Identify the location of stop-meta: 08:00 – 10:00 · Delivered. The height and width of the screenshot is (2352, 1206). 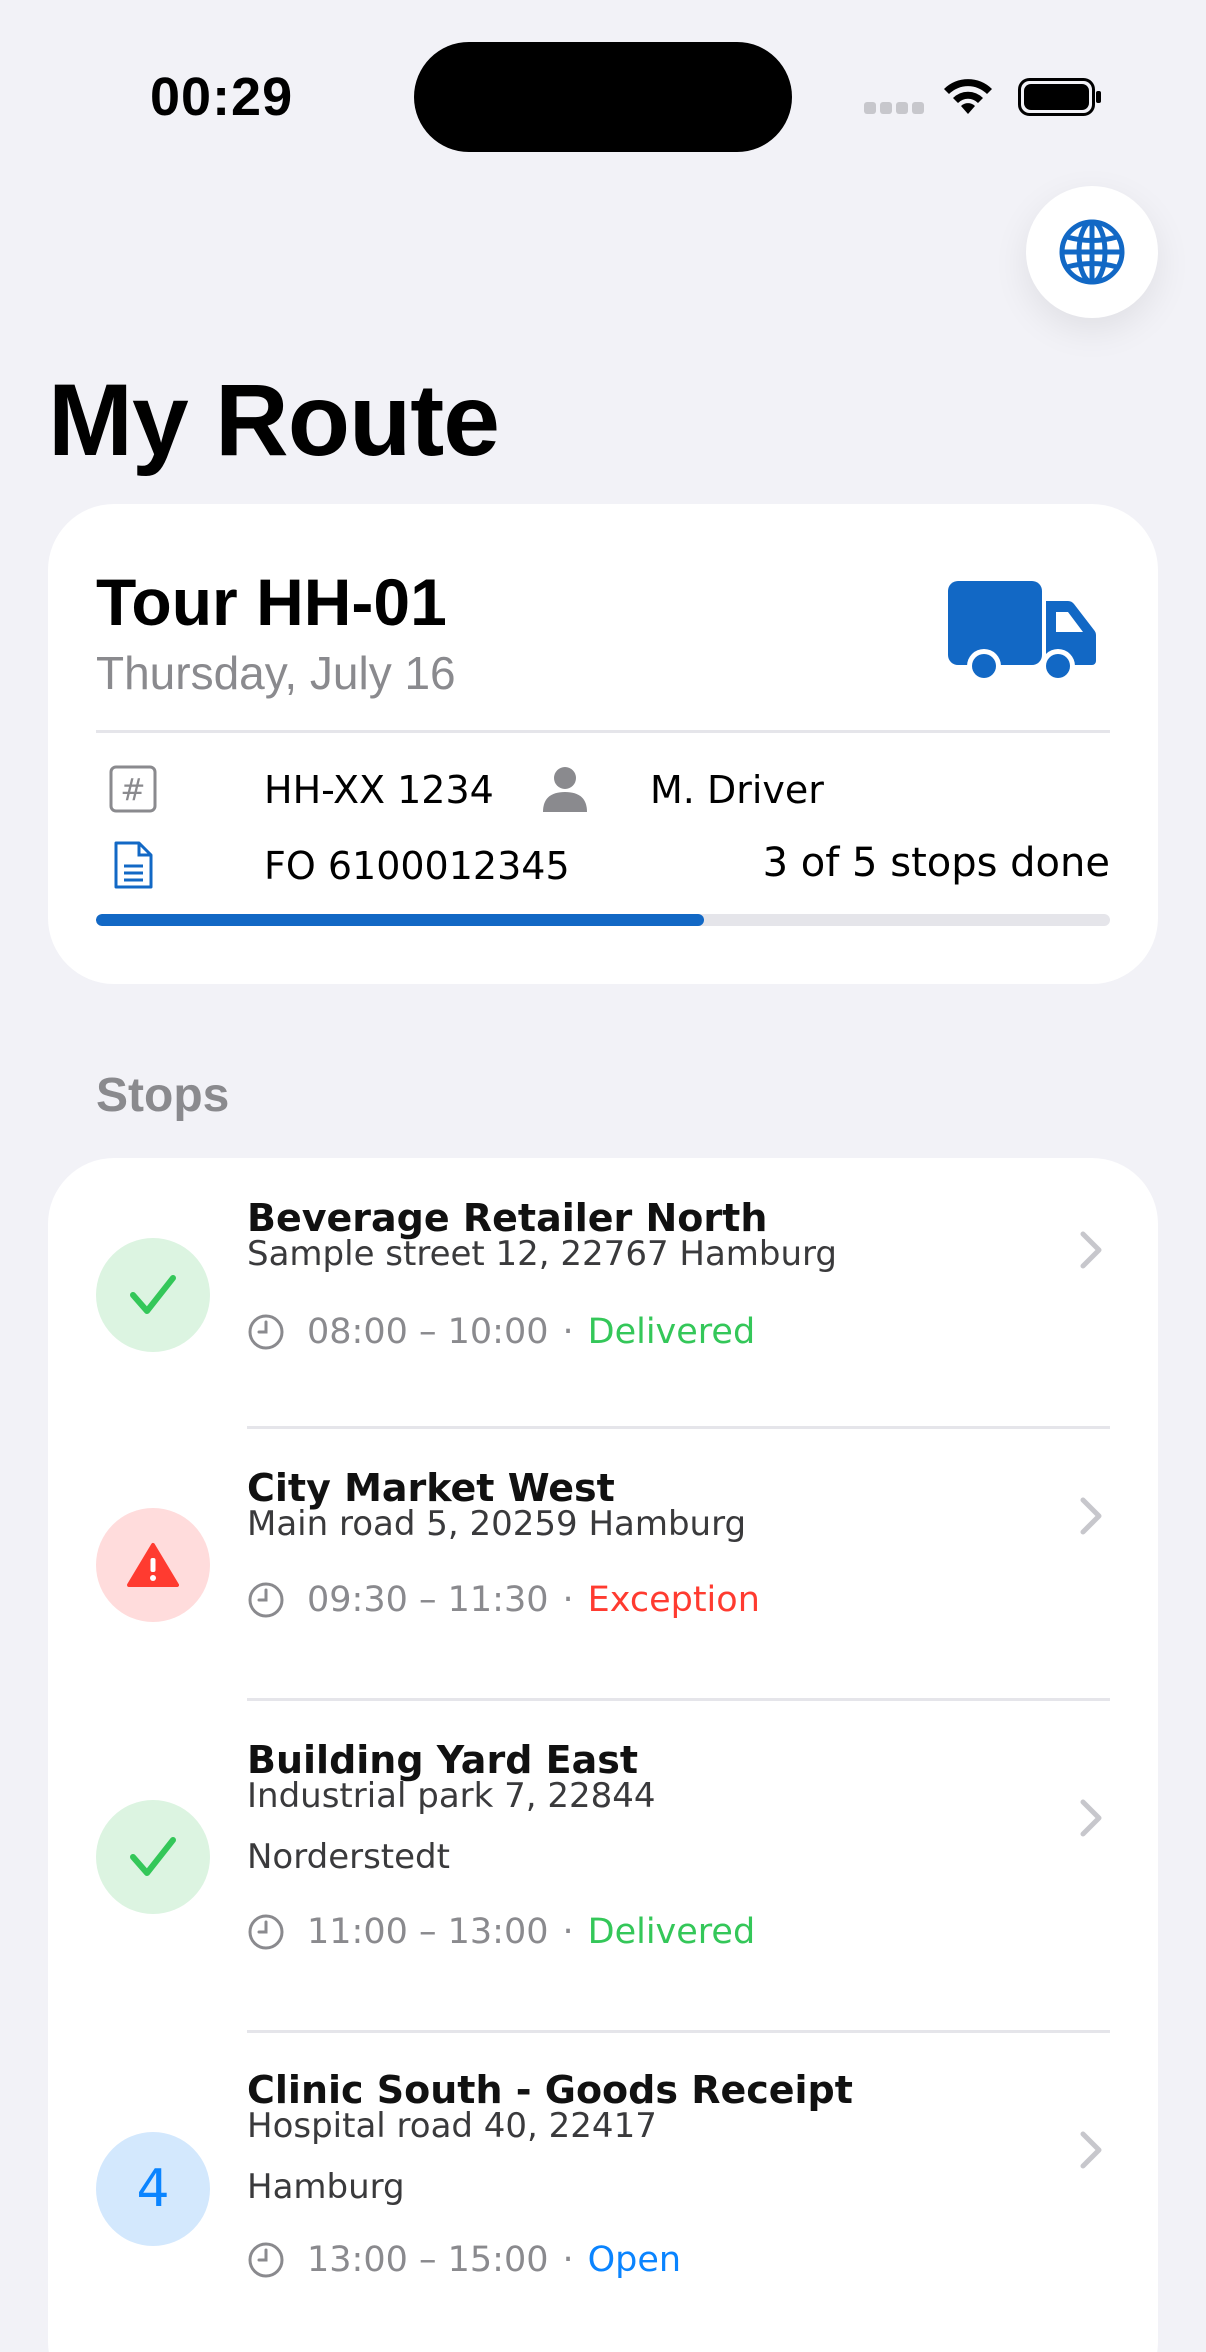
(501, 1332).